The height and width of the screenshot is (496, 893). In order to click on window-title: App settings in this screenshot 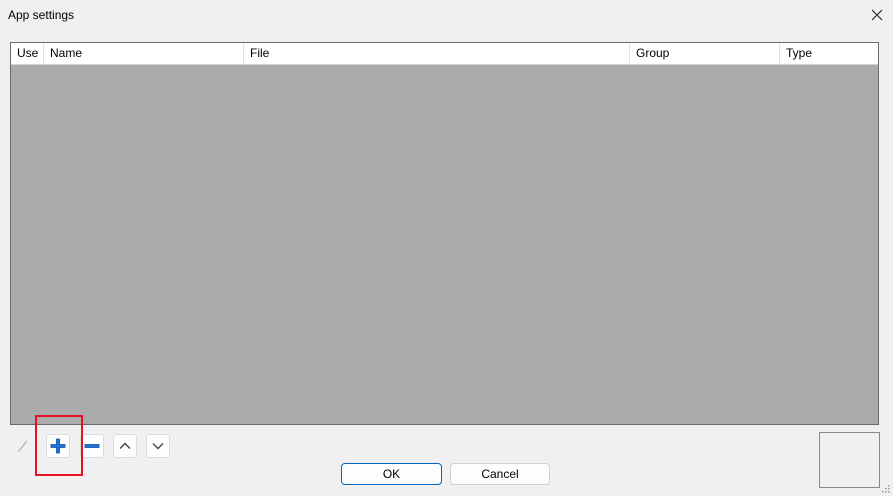, I will do `click(41, 15)`.